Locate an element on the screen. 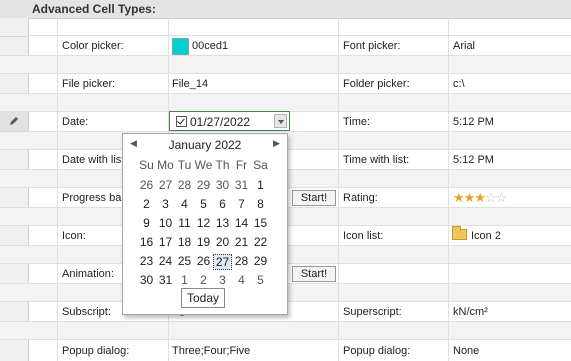  chevron-right-icon: ▶ is located at coordinates (276, 143).